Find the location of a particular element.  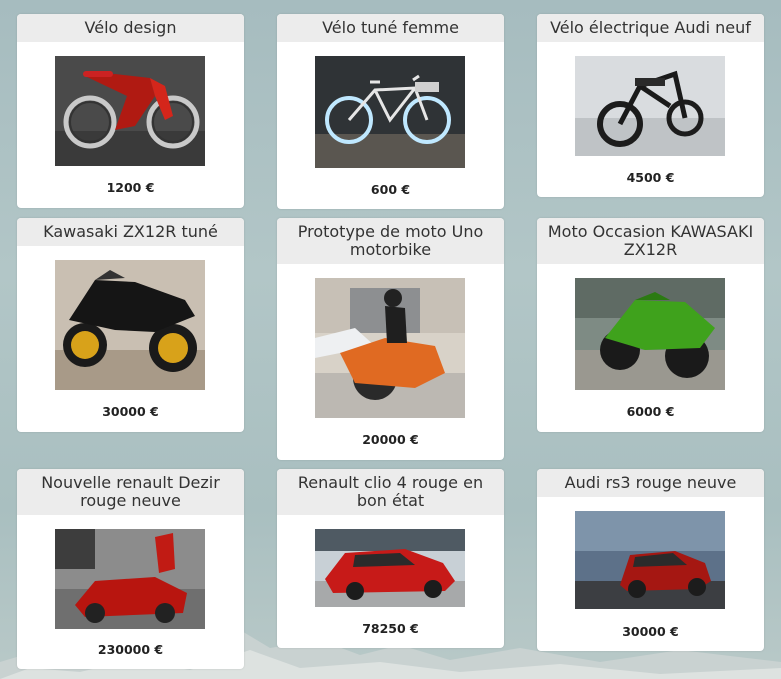

listing-card-audi-rs3: Audi rs3 rouge neuve 30000 € is located at coordinates (650, 560).